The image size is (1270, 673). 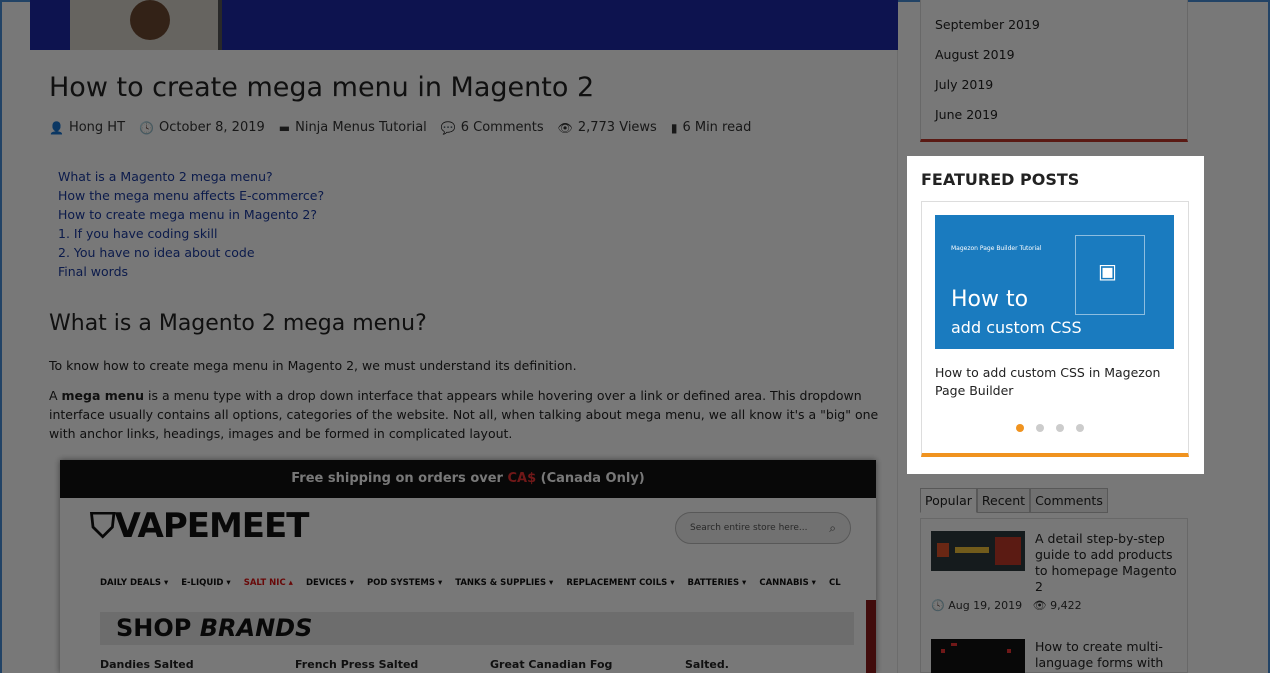 I want to click on folder-icon: ▬, so click(x=284, y=127).